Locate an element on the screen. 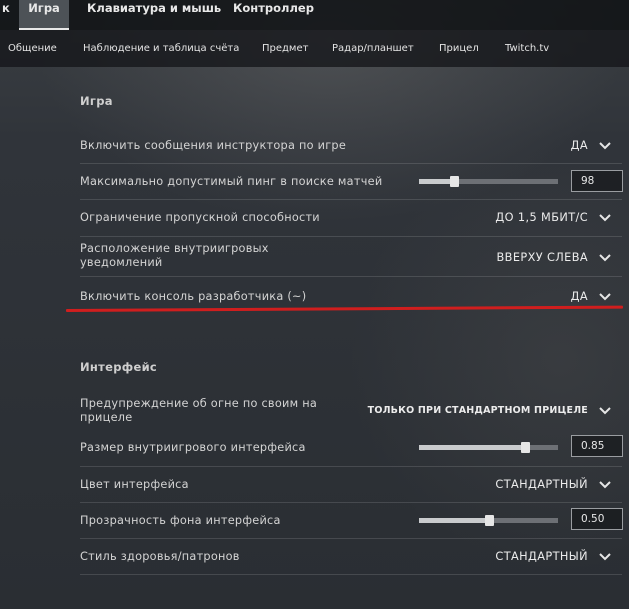  dropdown-value: ТОЛЬКО ПРИ СТАНДАРТНОМ ПРИЦЕЛЕ is located at coordinates (478, 410).